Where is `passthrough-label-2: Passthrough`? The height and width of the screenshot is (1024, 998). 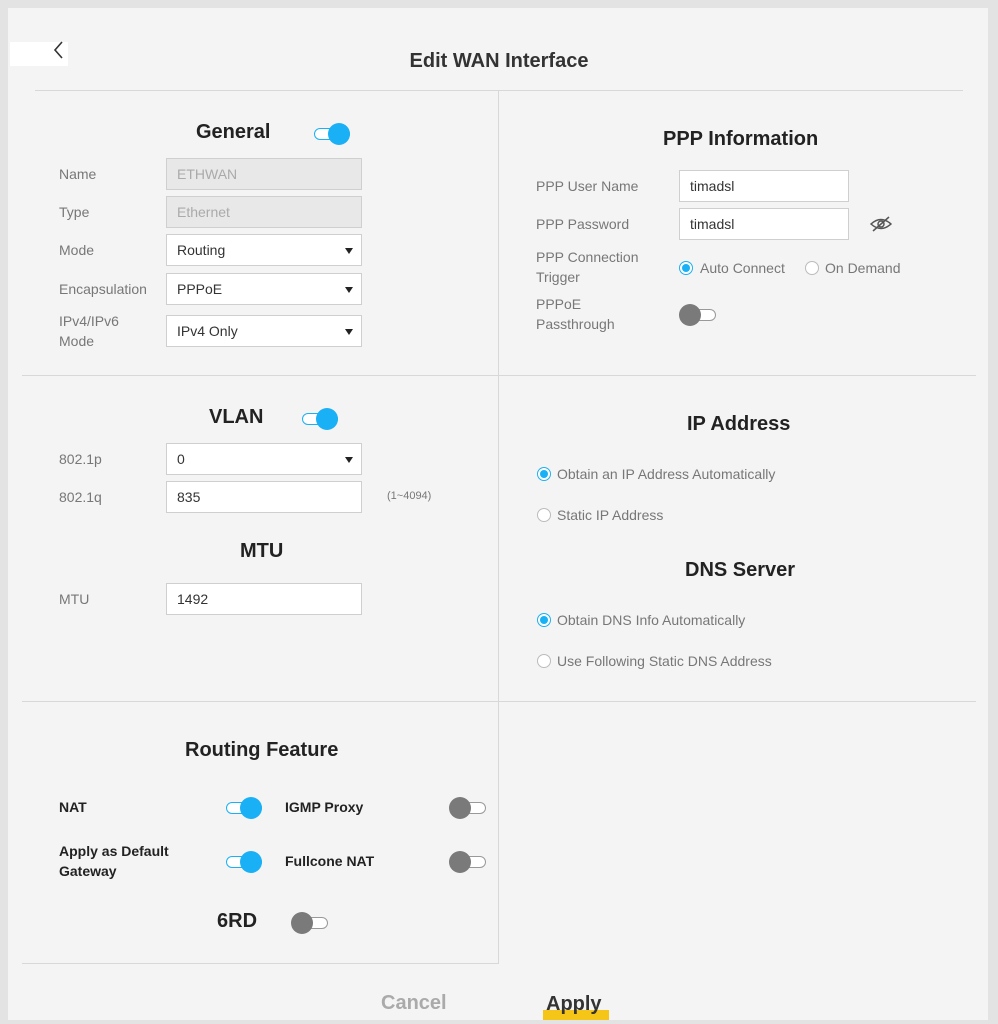
passthrough-label-2: Passthrough is located at coordinates (575, 324).